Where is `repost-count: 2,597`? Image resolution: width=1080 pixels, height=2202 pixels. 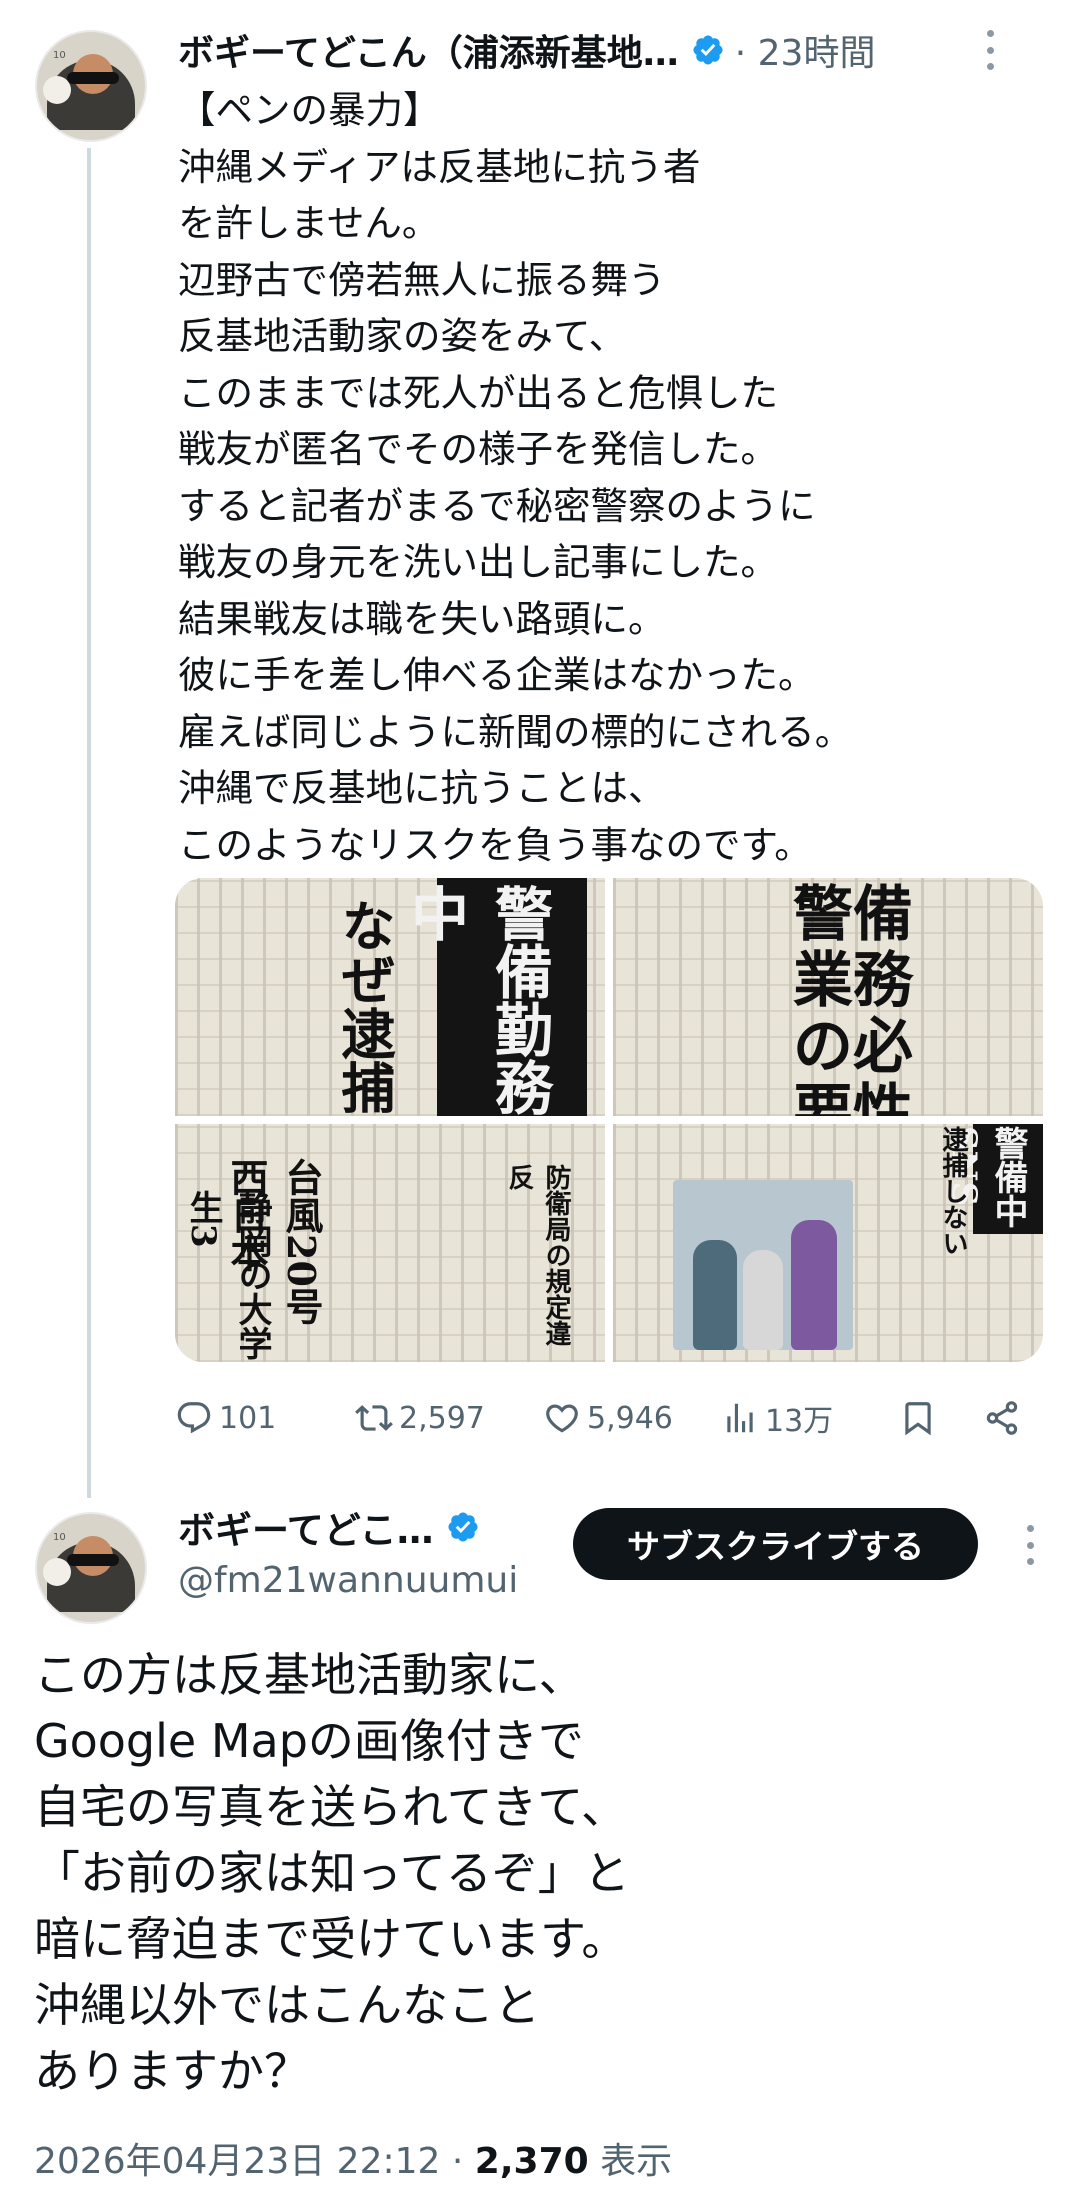 repost-count: 2,597 is located at coordinates (442, 1418).